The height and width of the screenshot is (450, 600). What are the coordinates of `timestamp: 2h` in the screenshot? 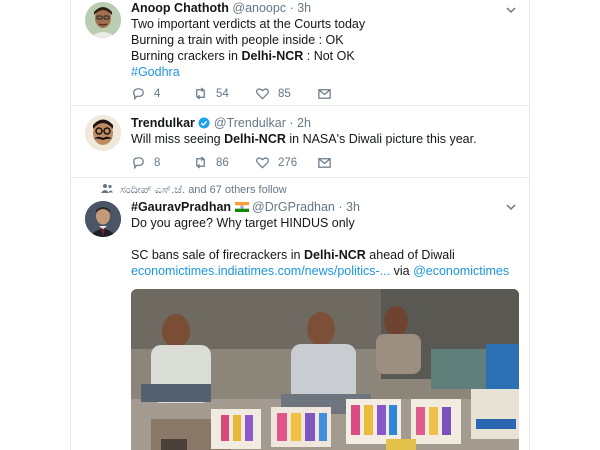 It's located at (304, 123).